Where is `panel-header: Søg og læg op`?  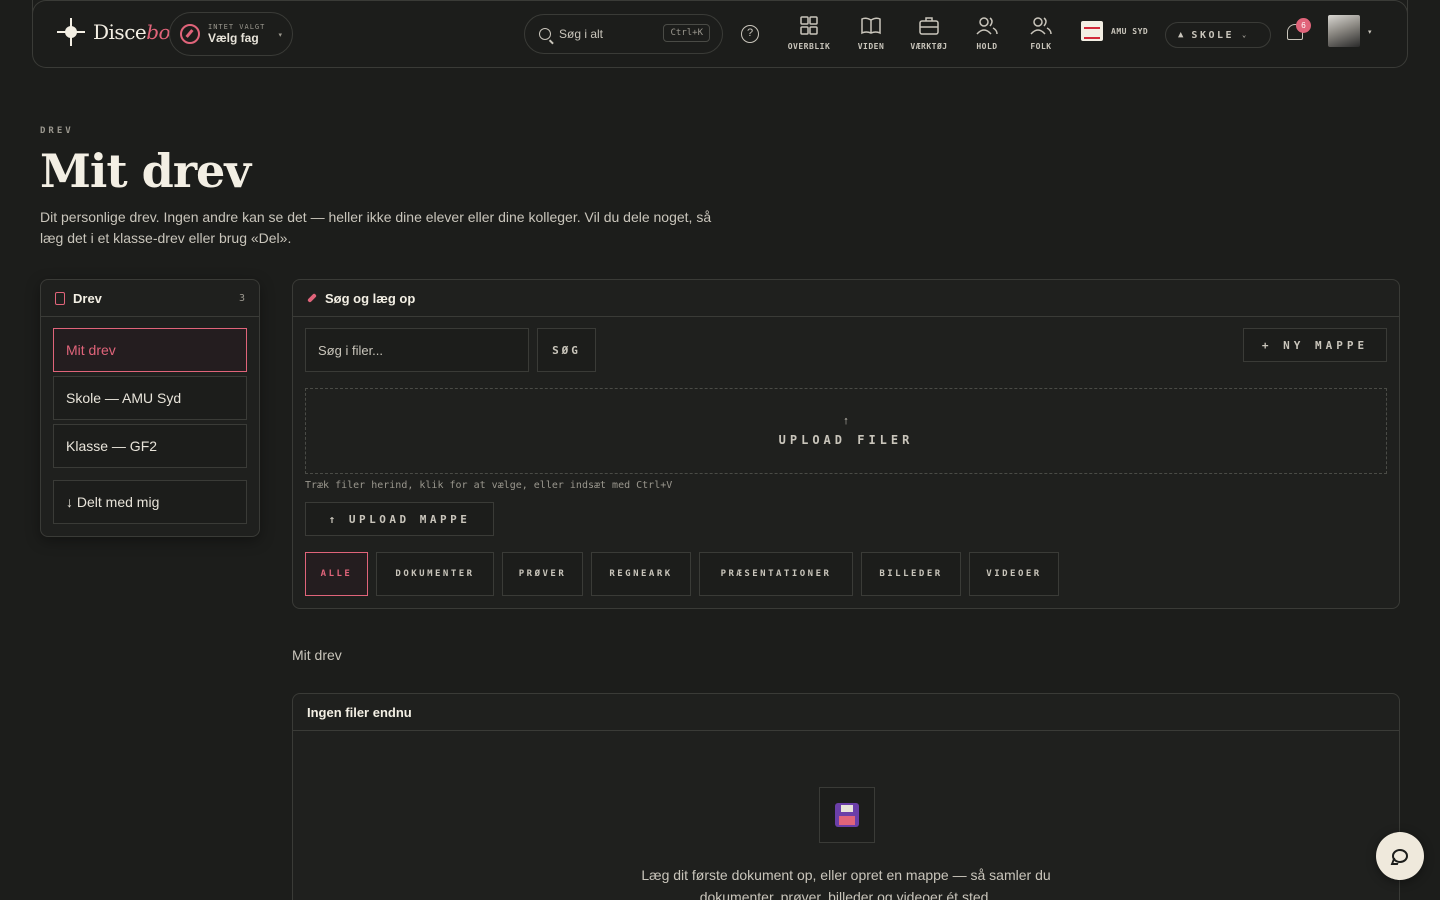
panel-header: Søg og læg op is located at coordinates (846, 298).